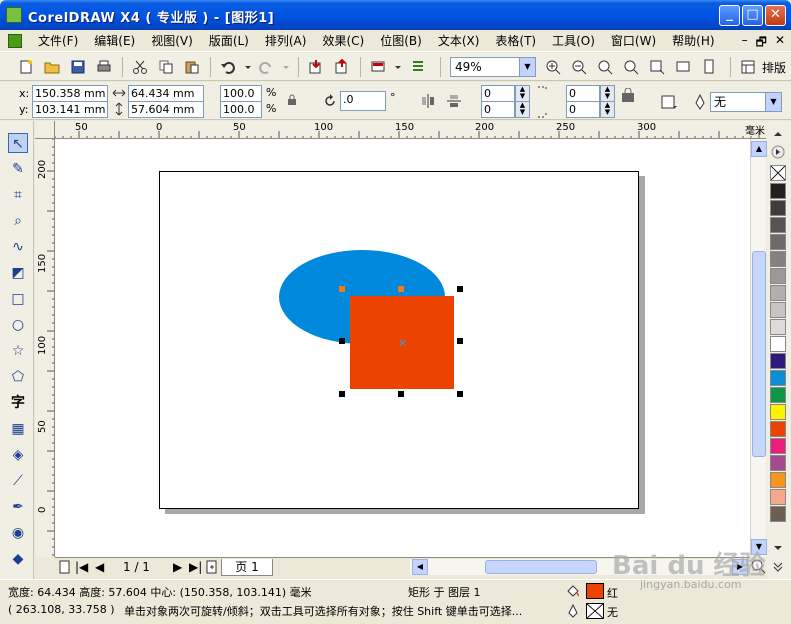  What do you see at coordinates (527, 67) in the screenshot?
I see `chevron-down-icon: ▼` at bounding box center [527, 67].